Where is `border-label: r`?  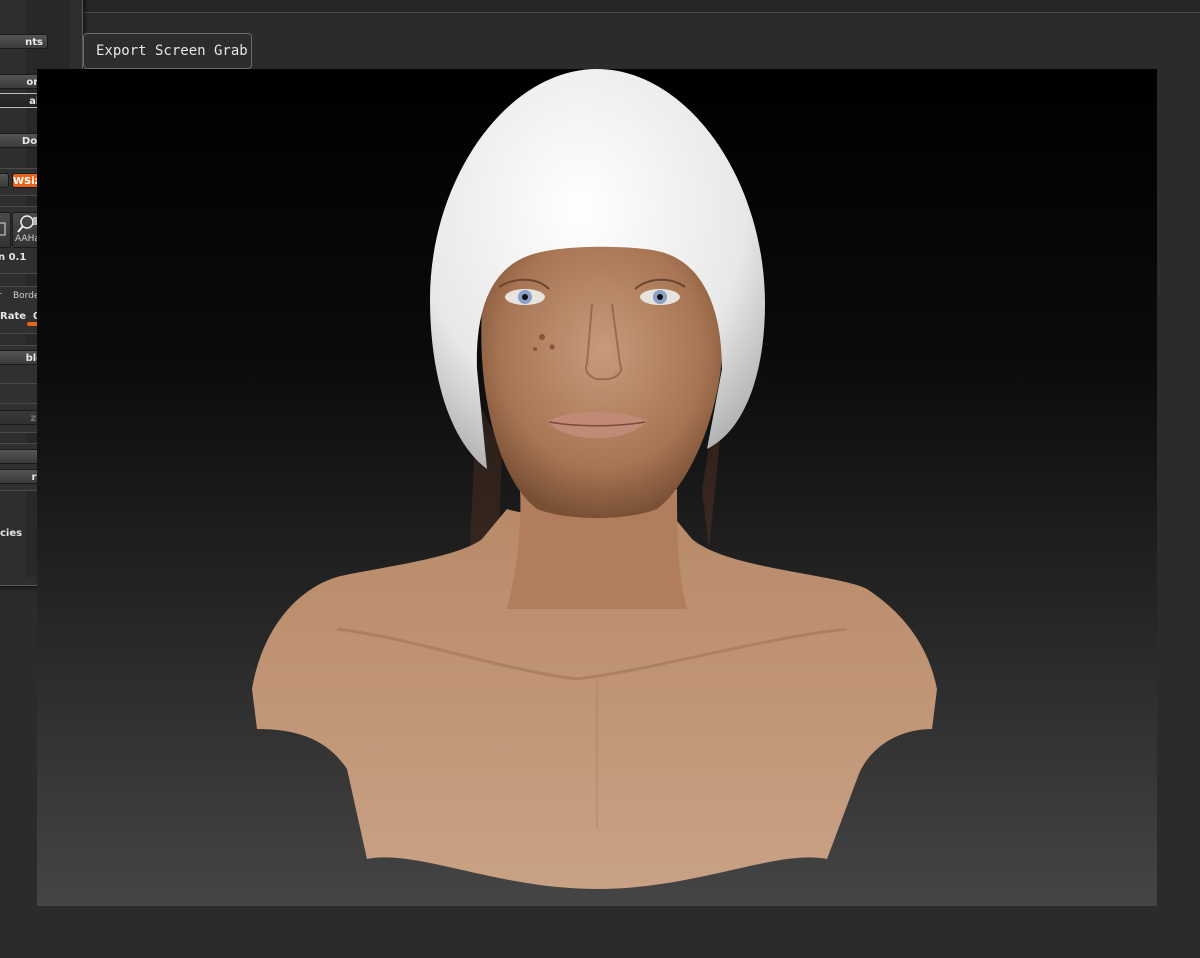
border-label: r is located at coordinates (1, 296).